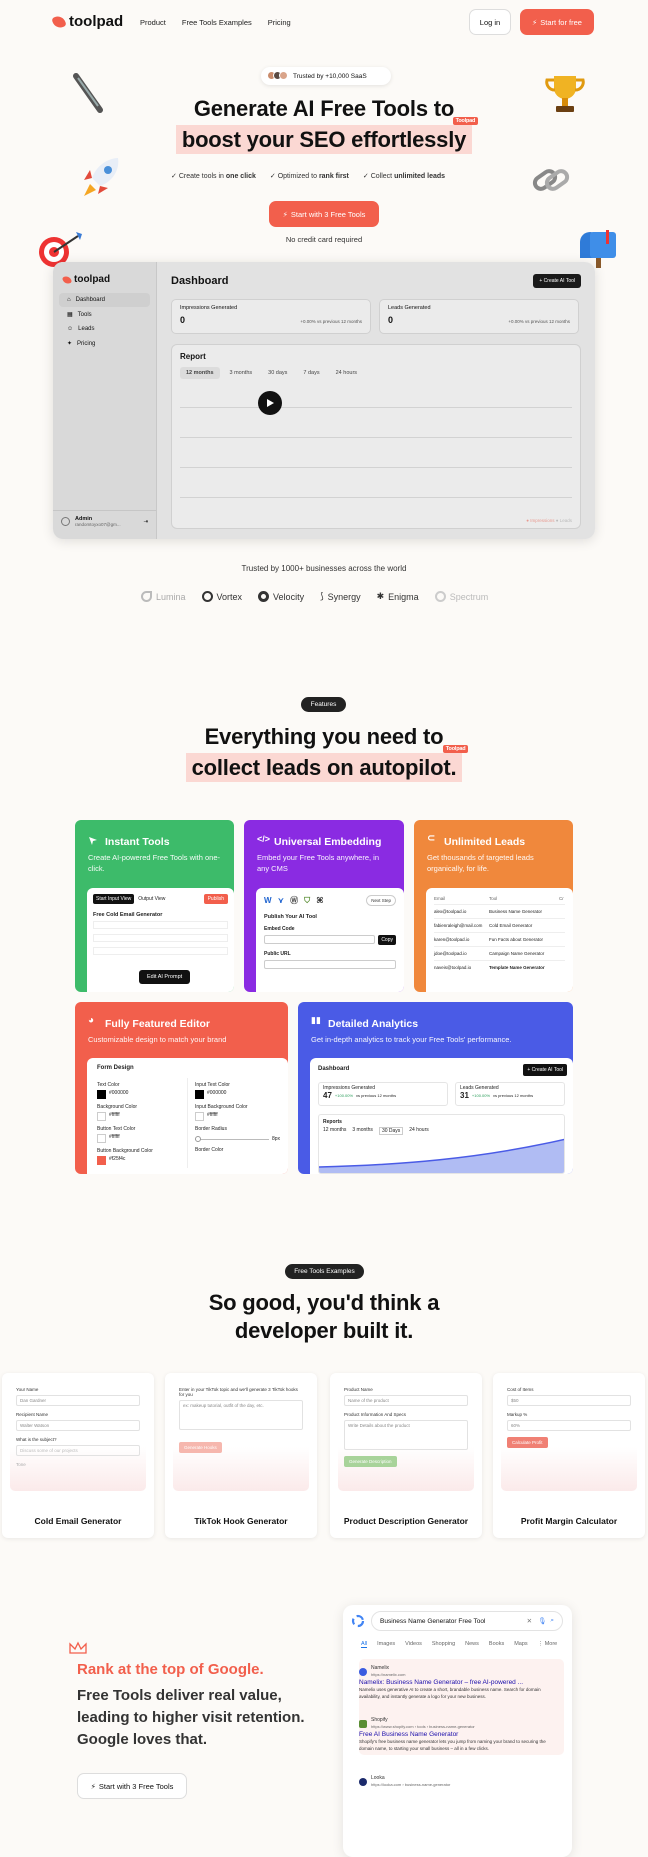 The image size is (648, 1857). Describe the element at coordinates (529, 1621) in the screenshot. I see `clear-icon: ✕` at that location.